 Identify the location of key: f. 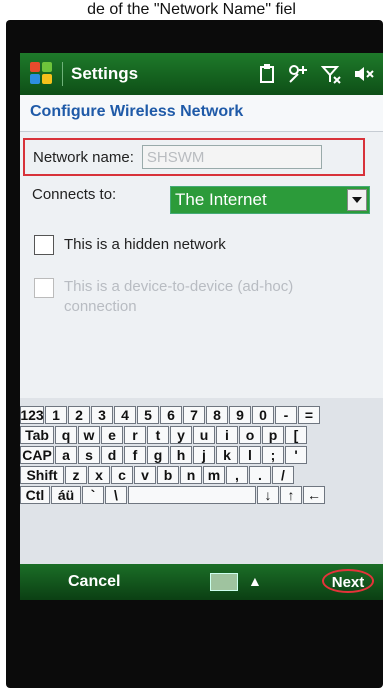
(135, 455).